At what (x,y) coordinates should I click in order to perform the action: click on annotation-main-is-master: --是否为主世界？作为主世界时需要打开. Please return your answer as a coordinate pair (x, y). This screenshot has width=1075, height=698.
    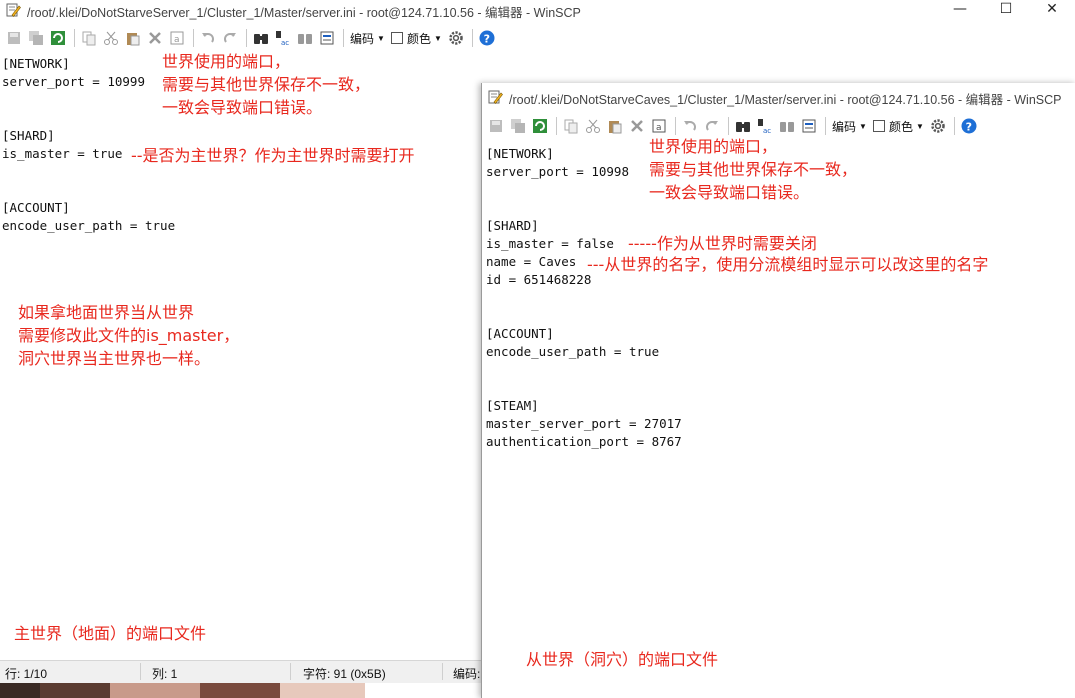
    Looking at the image, I should click on (273, 155).